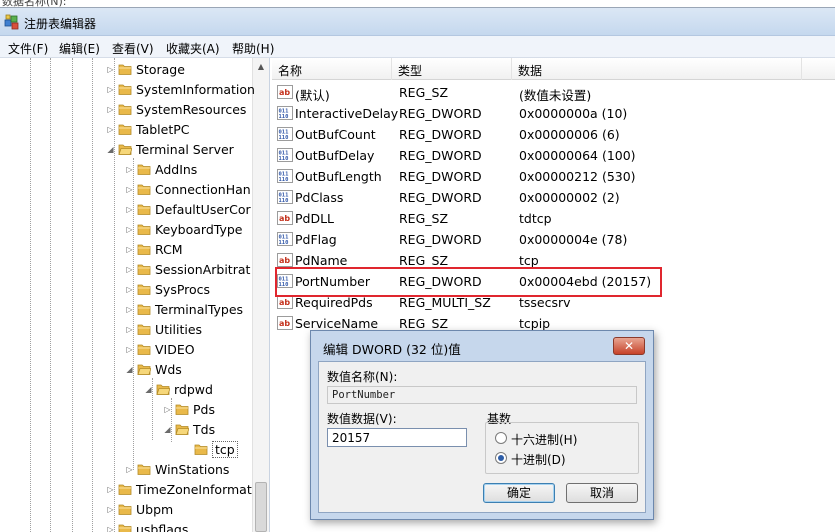 The width and height of the screenshot is (835, 532). Describe the element at coordinates (160, 69) in the screenshot. I see `tree-node-label: Storage` at that location.